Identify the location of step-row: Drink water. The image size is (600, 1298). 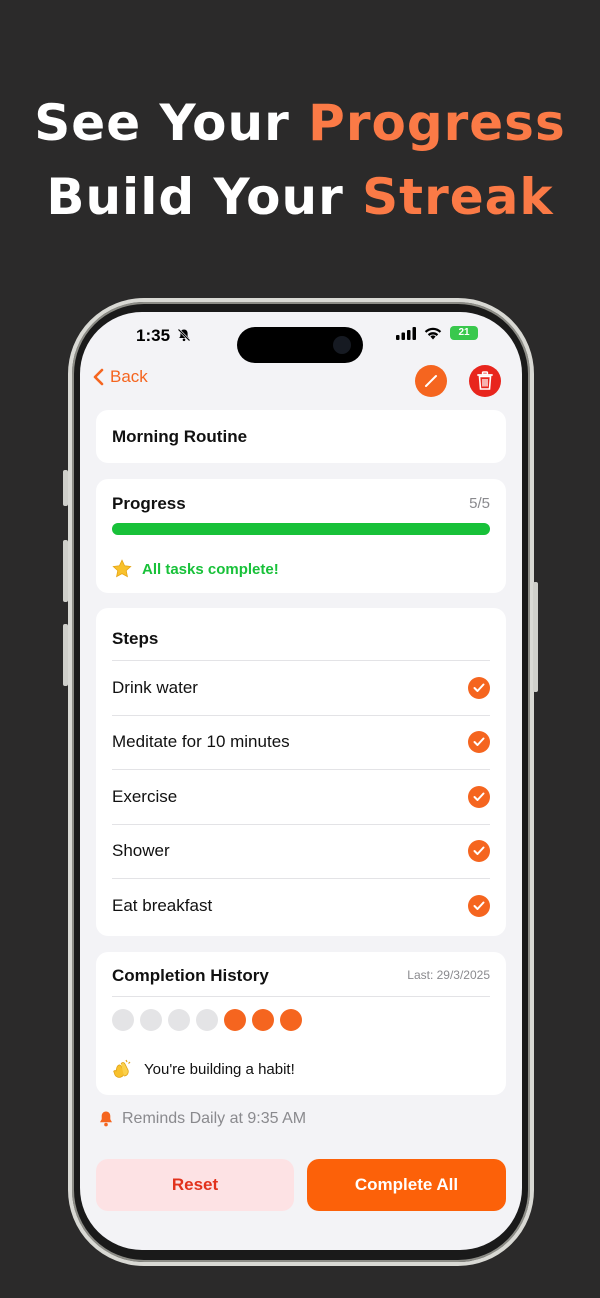
(301, 687).